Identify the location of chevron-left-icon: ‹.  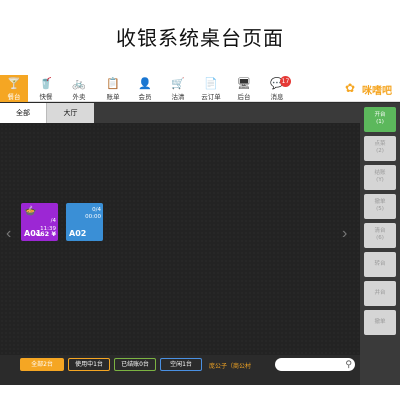
(8, 234).